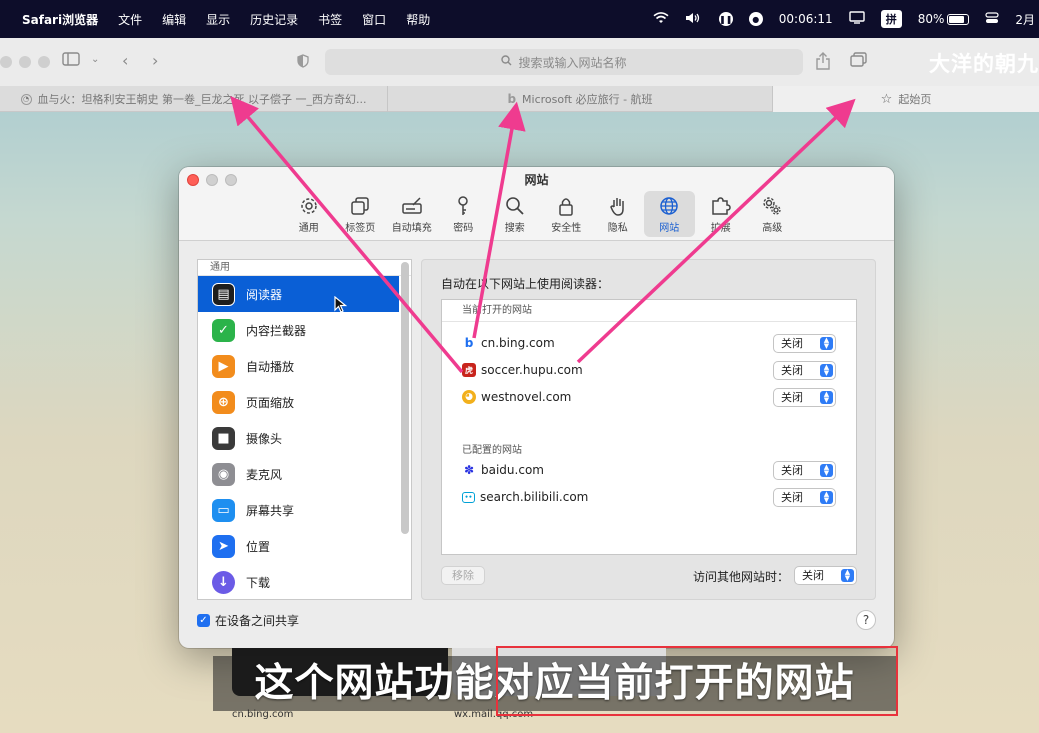 The height and width of the screenshot is (733, 1039). I want to click on window-controls, so click(25, 62).